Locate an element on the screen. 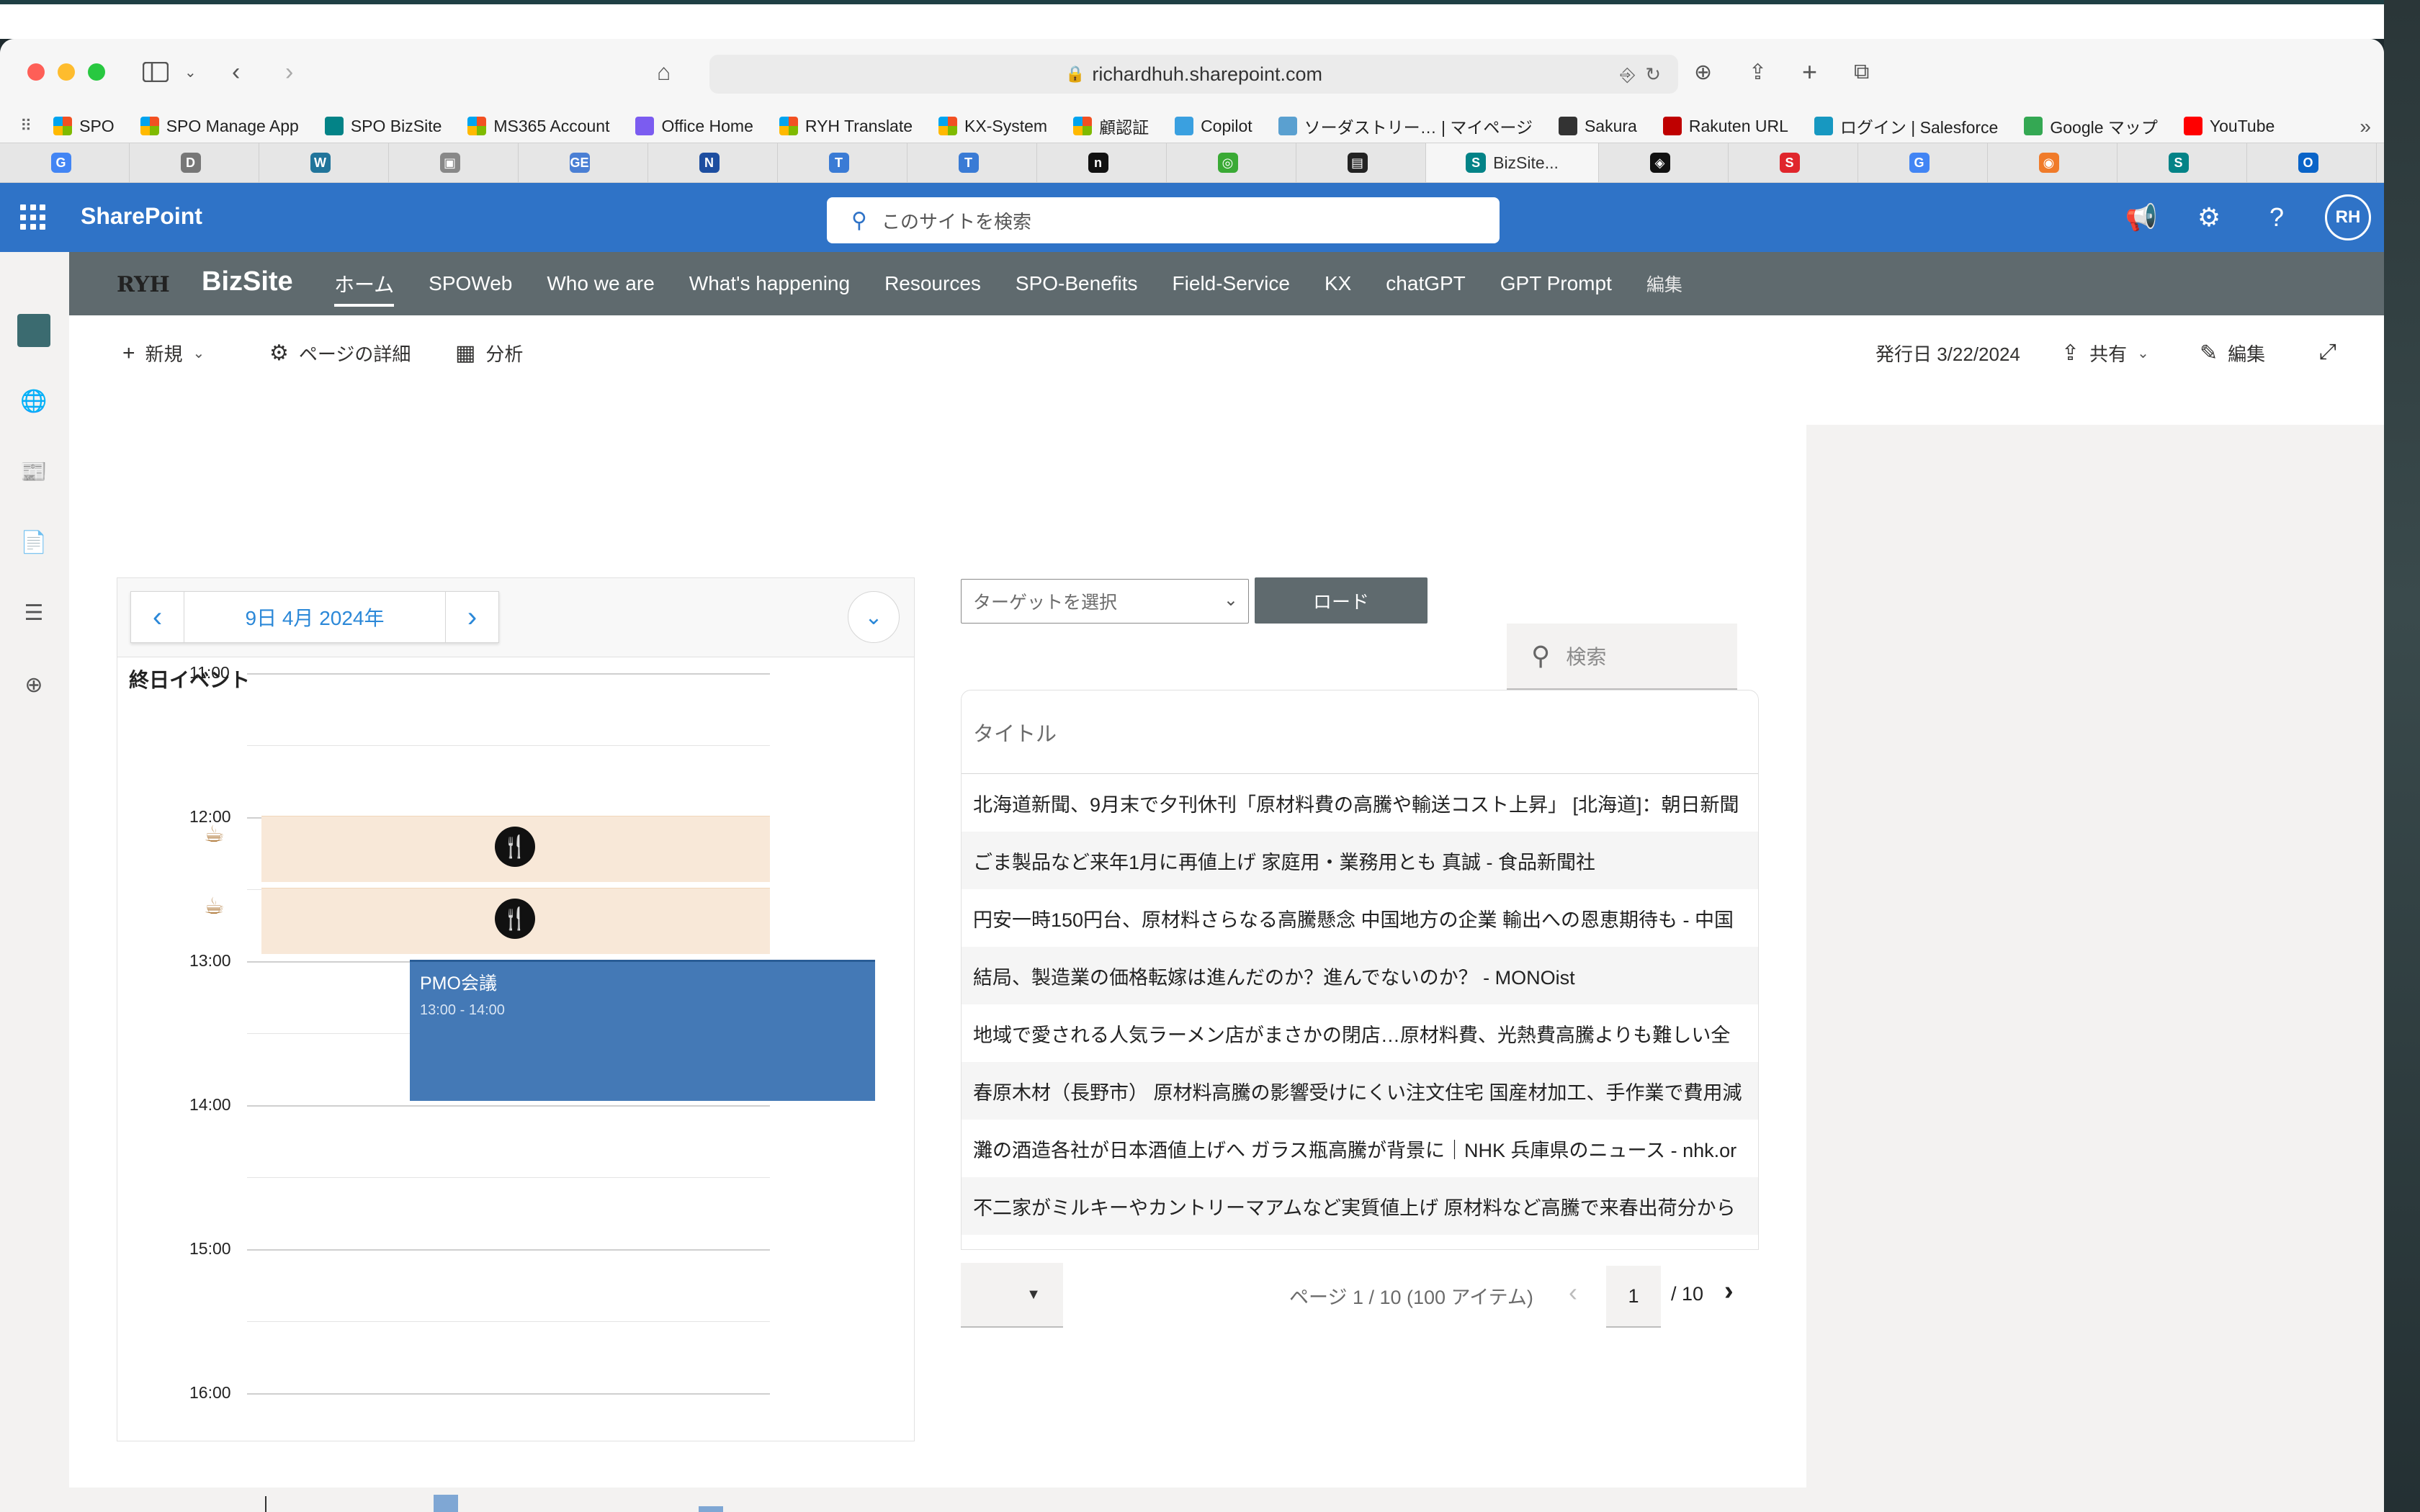 This screenshot has height=1512, width=2420. avatar: RH is located at coordinates (2348, 217).